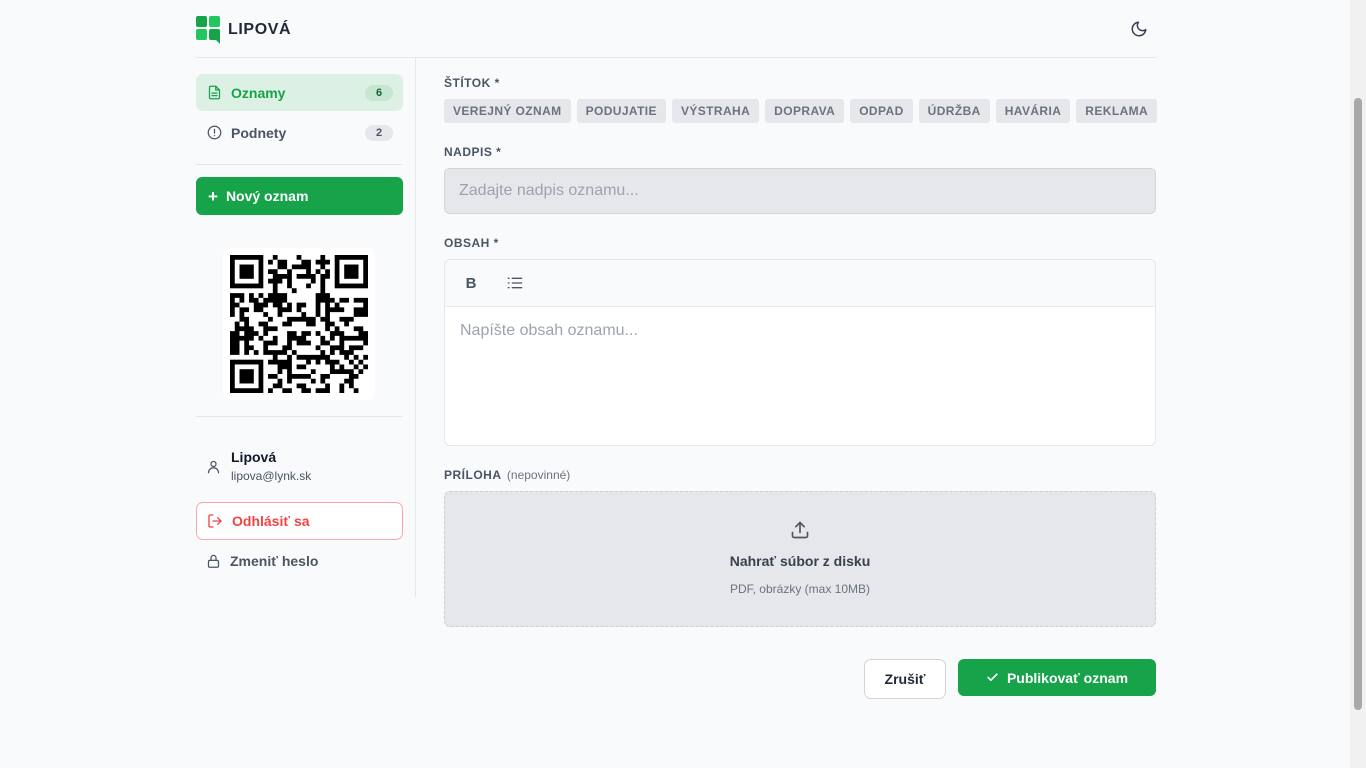 Image resolution: width=1366 pixels, height=768 pixels. I want to click on new-announcement-label: Nový oznam, so click(267, 196).